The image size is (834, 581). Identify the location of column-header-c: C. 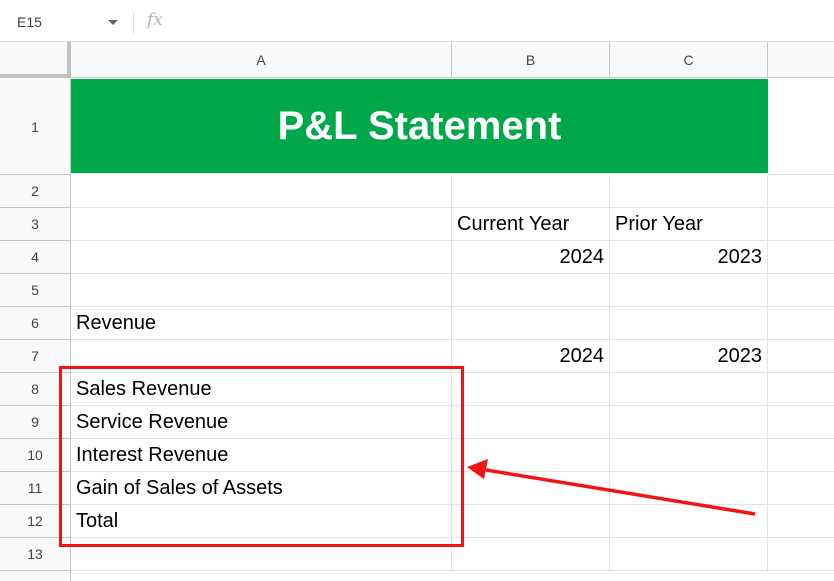
(689, 60).